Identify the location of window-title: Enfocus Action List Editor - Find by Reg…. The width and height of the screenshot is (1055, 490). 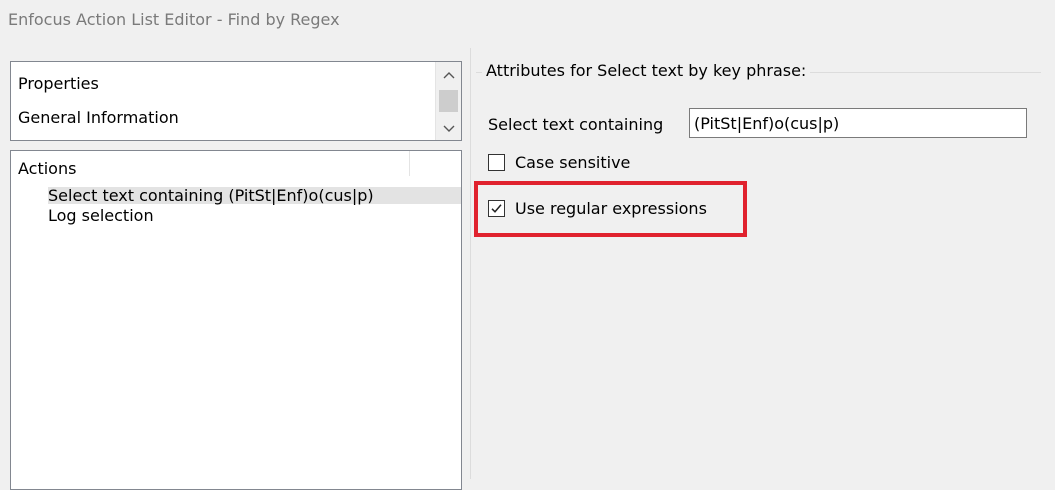
(174, 19).